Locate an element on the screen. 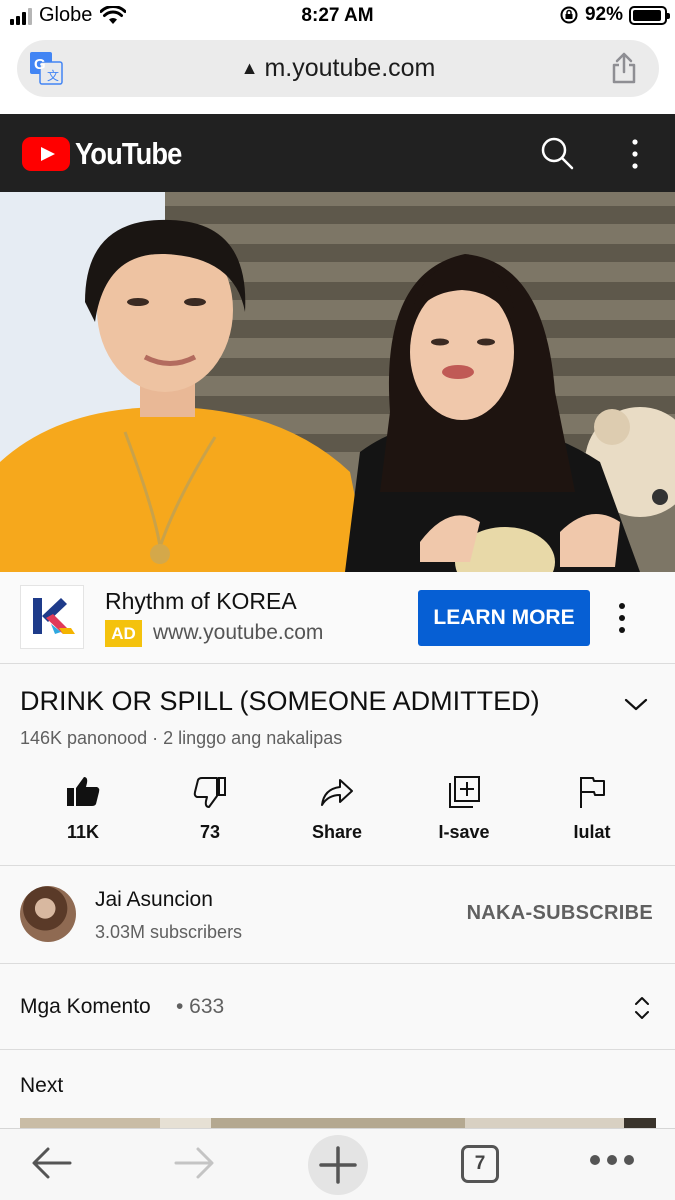 The image size is (675, 1200). youtube-wordmark: YouTube is located at coordinates (128, 153).